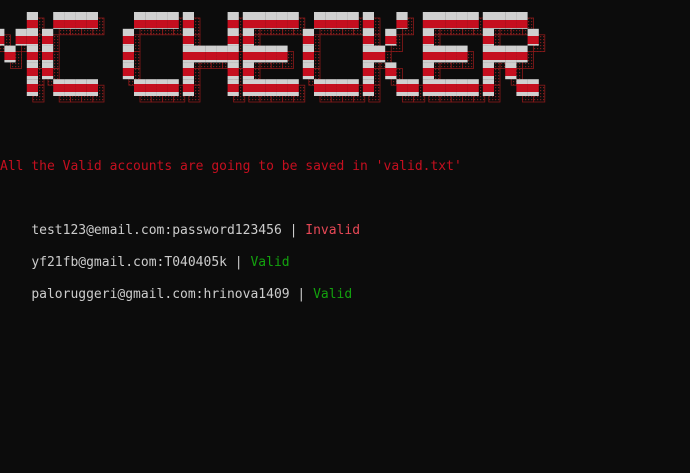  I want to click on result-row: yf21fb@gmail.com:T040405k | Valid, so click(144, 254).